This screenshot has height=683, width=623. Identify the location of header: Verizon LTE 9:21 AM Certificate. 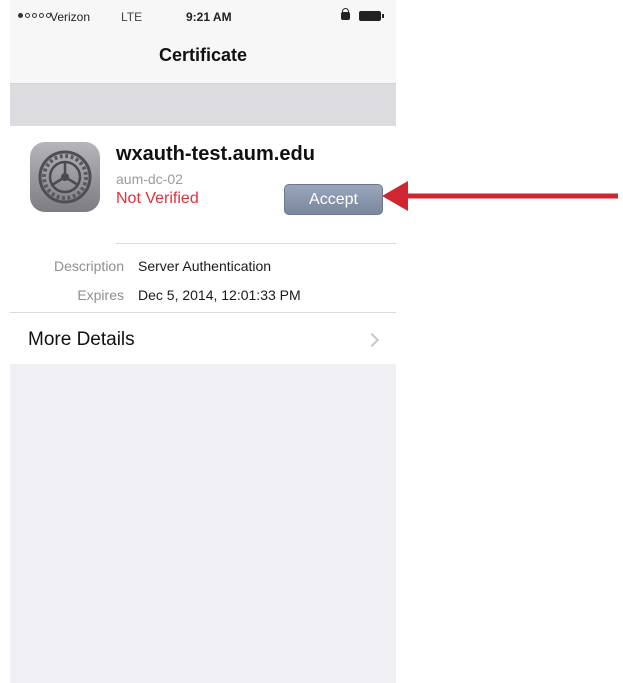
(203, 42).